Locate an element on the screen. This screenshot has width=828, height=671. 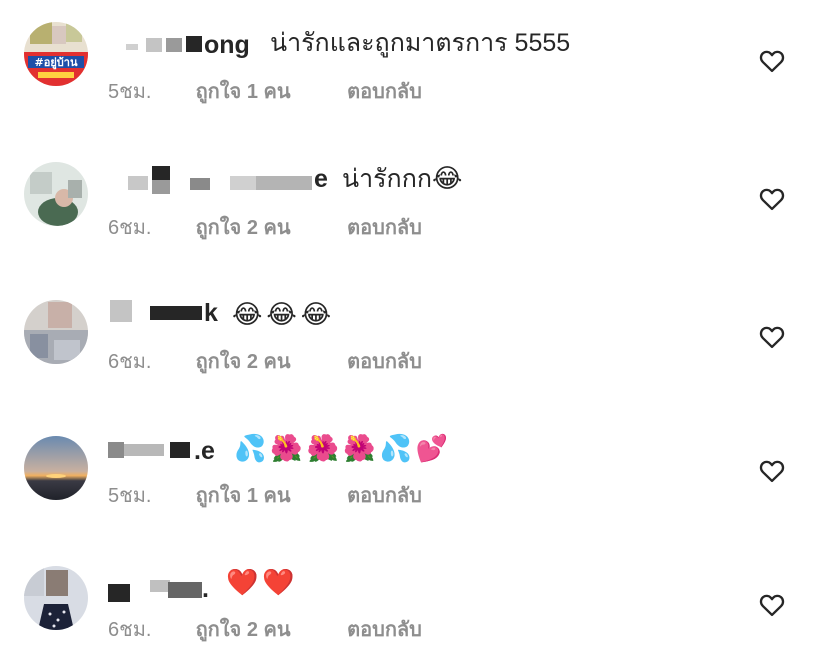
comment-text: น่ารักกก😂 is located at coordinates (404, 179).